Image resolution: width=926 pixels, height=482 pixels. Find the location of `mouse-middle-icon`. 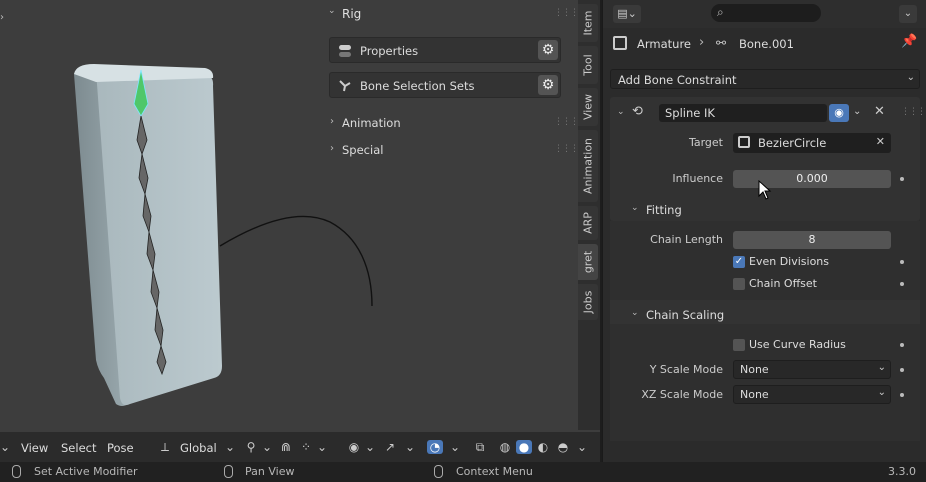

mouse-middle-icon is located at coordinates (228, 471).